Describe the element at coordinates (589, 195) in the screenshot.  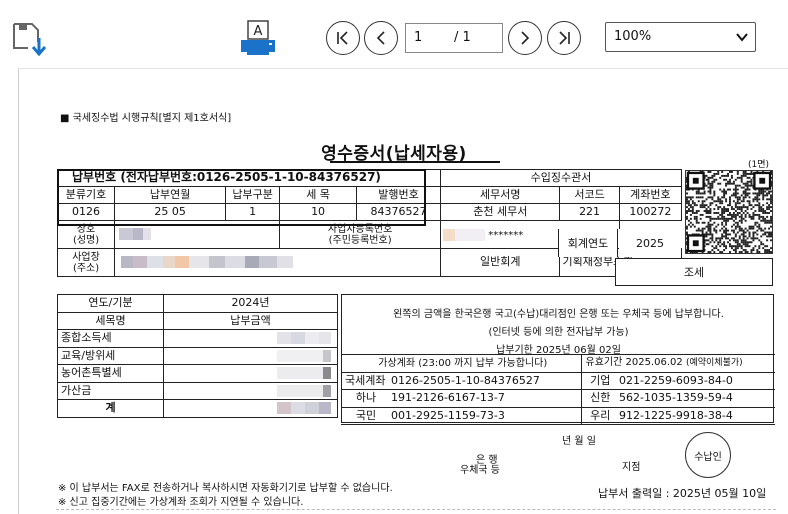
I see `header-cell: 서코드` at that location.